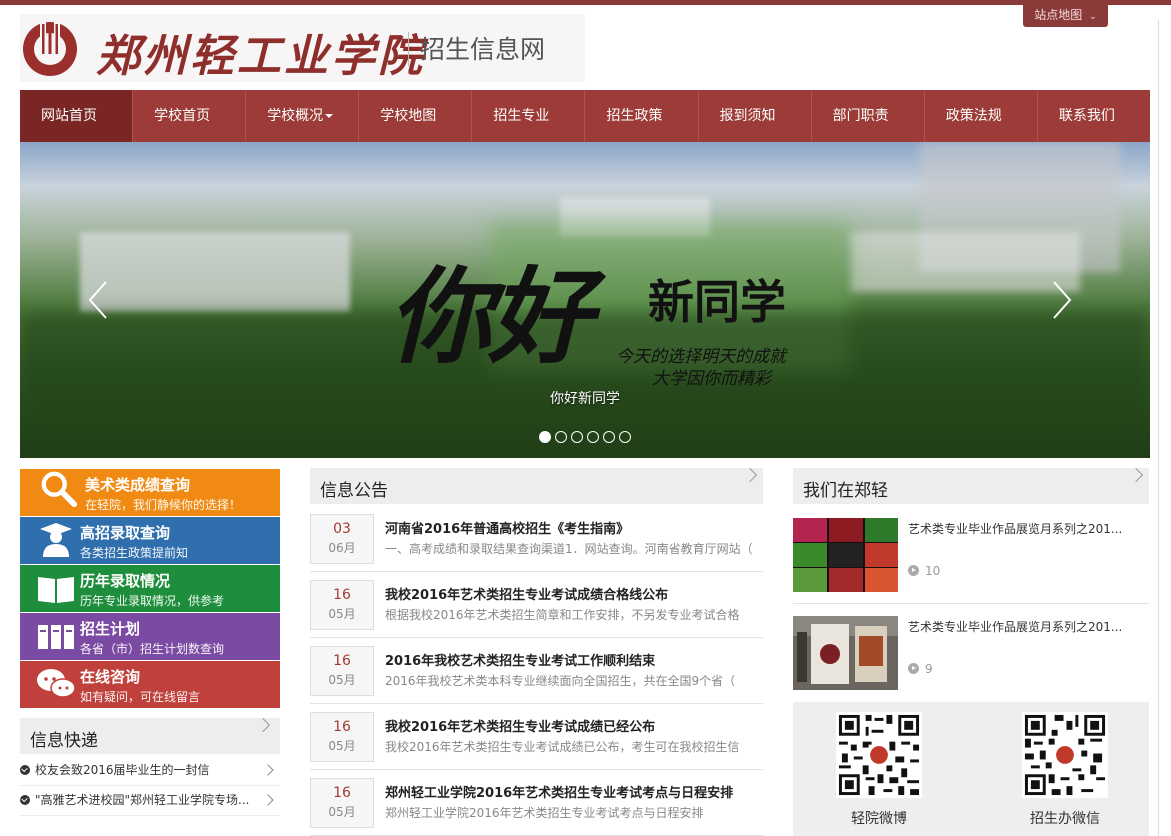  Describe the element at coordinates (138, 485) in the screenshot. I see `quick-link-title: 美术类成绩查询` at that location.